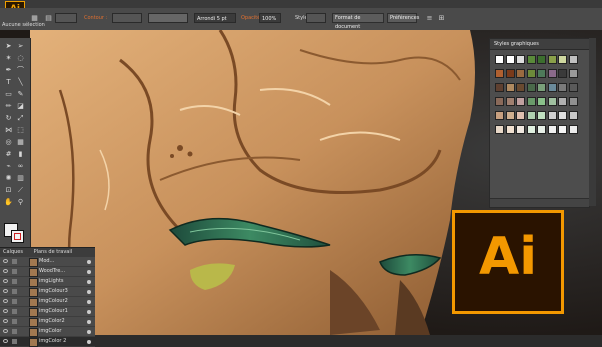 This screenshot has width=602, height=347. I want to click on symbol-sprayer-tool-icon: ✺, so click(8, 178).